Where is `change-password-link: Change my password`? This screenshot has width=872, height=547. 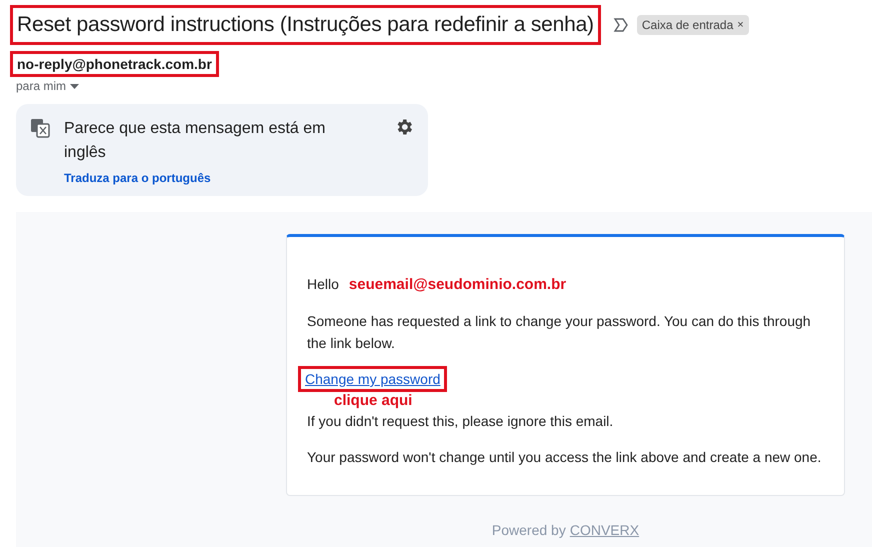
change-password-link: Change my password is located at coordinates (372, 379).